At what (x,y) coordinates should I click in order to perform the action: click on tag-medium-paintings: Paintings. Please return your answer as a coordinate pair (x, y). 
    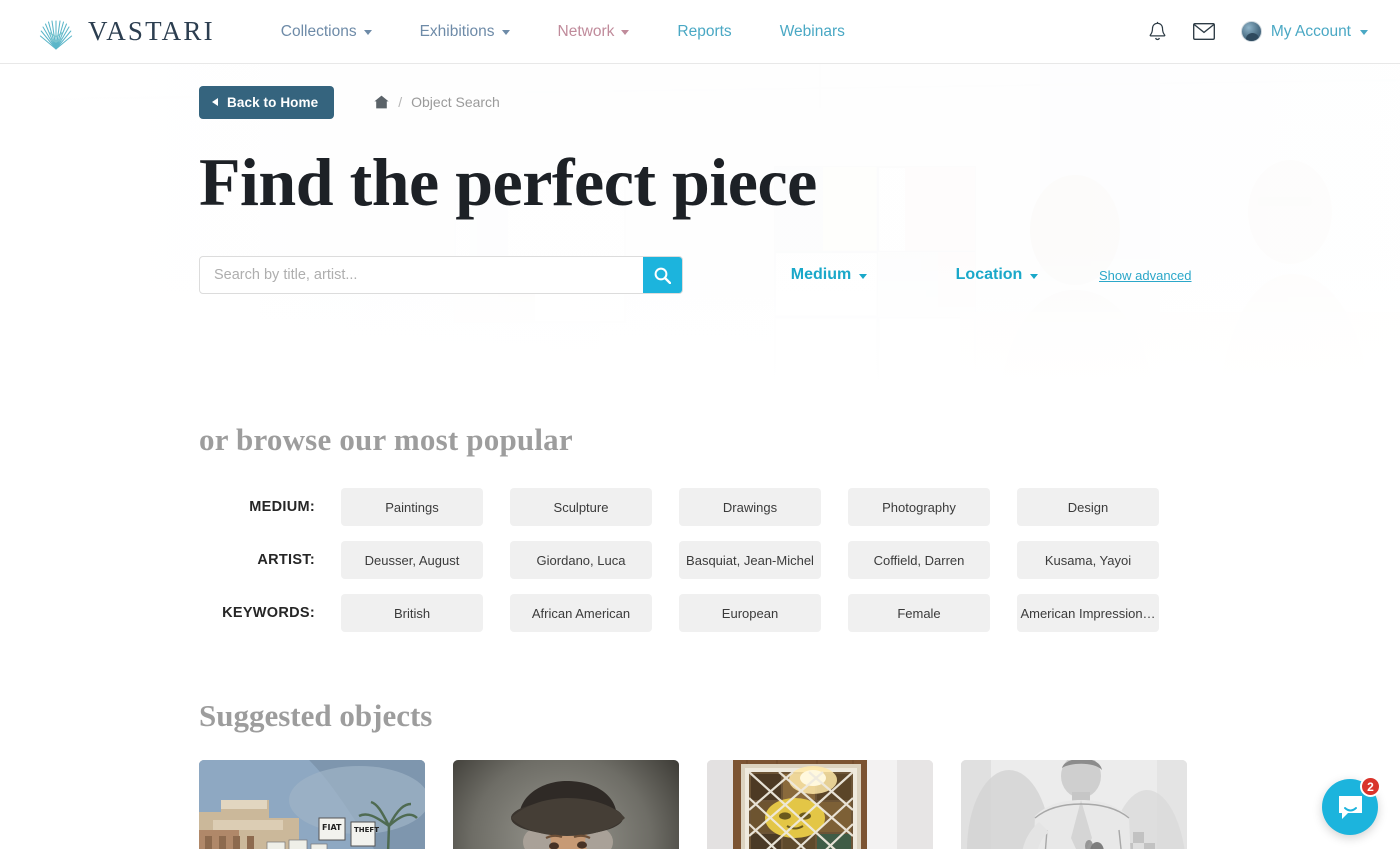
    Looking at the image, I should click on (412, 507).